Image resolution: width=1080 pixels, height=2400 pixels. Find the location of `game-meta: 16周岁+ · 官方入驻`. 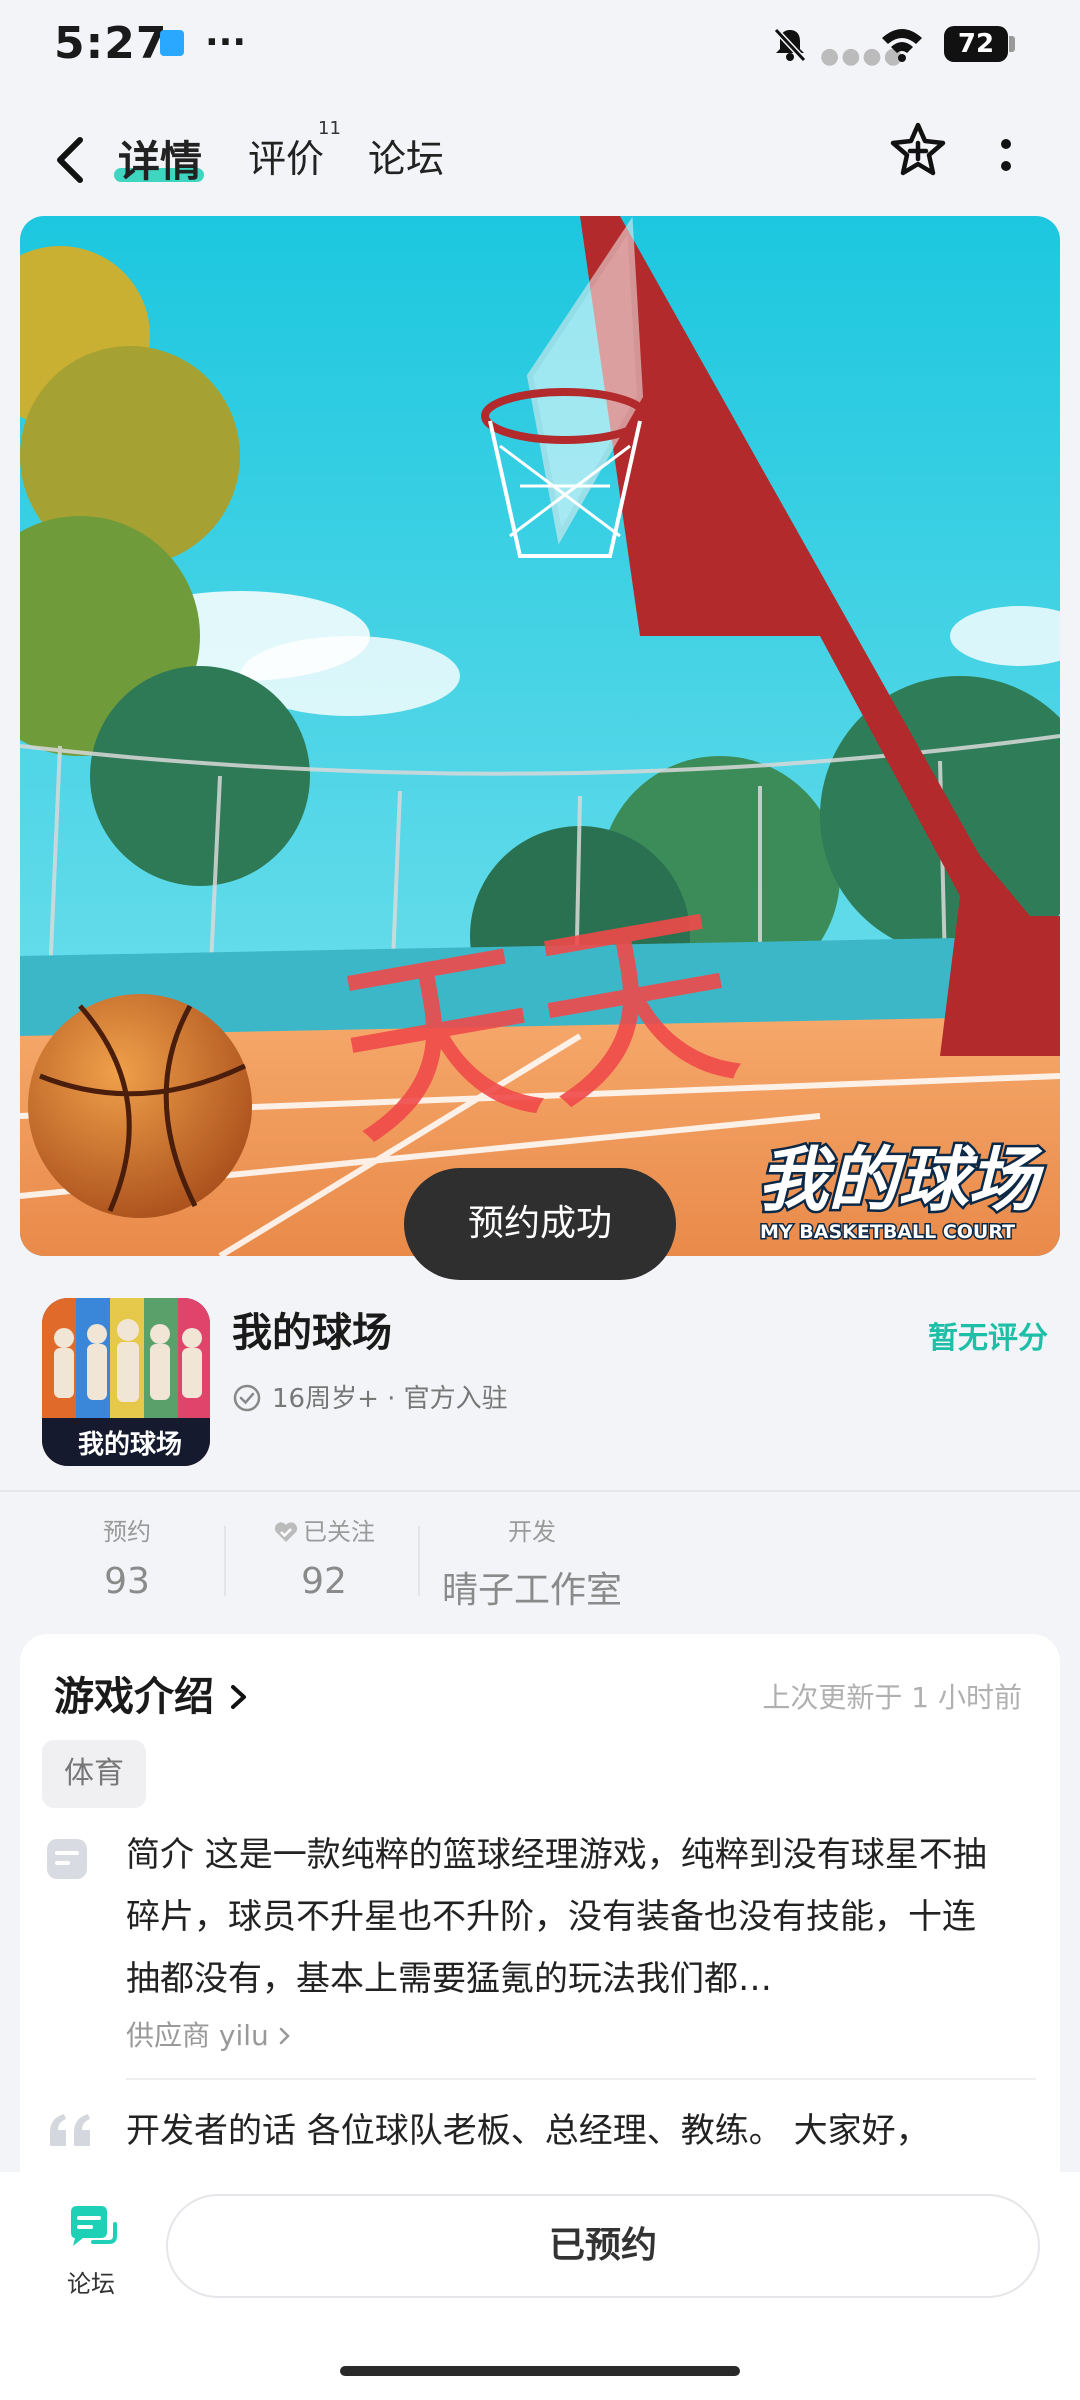

game-meta: 16周岁+ · 官方入驻 is located at coordinates (370, 1396).